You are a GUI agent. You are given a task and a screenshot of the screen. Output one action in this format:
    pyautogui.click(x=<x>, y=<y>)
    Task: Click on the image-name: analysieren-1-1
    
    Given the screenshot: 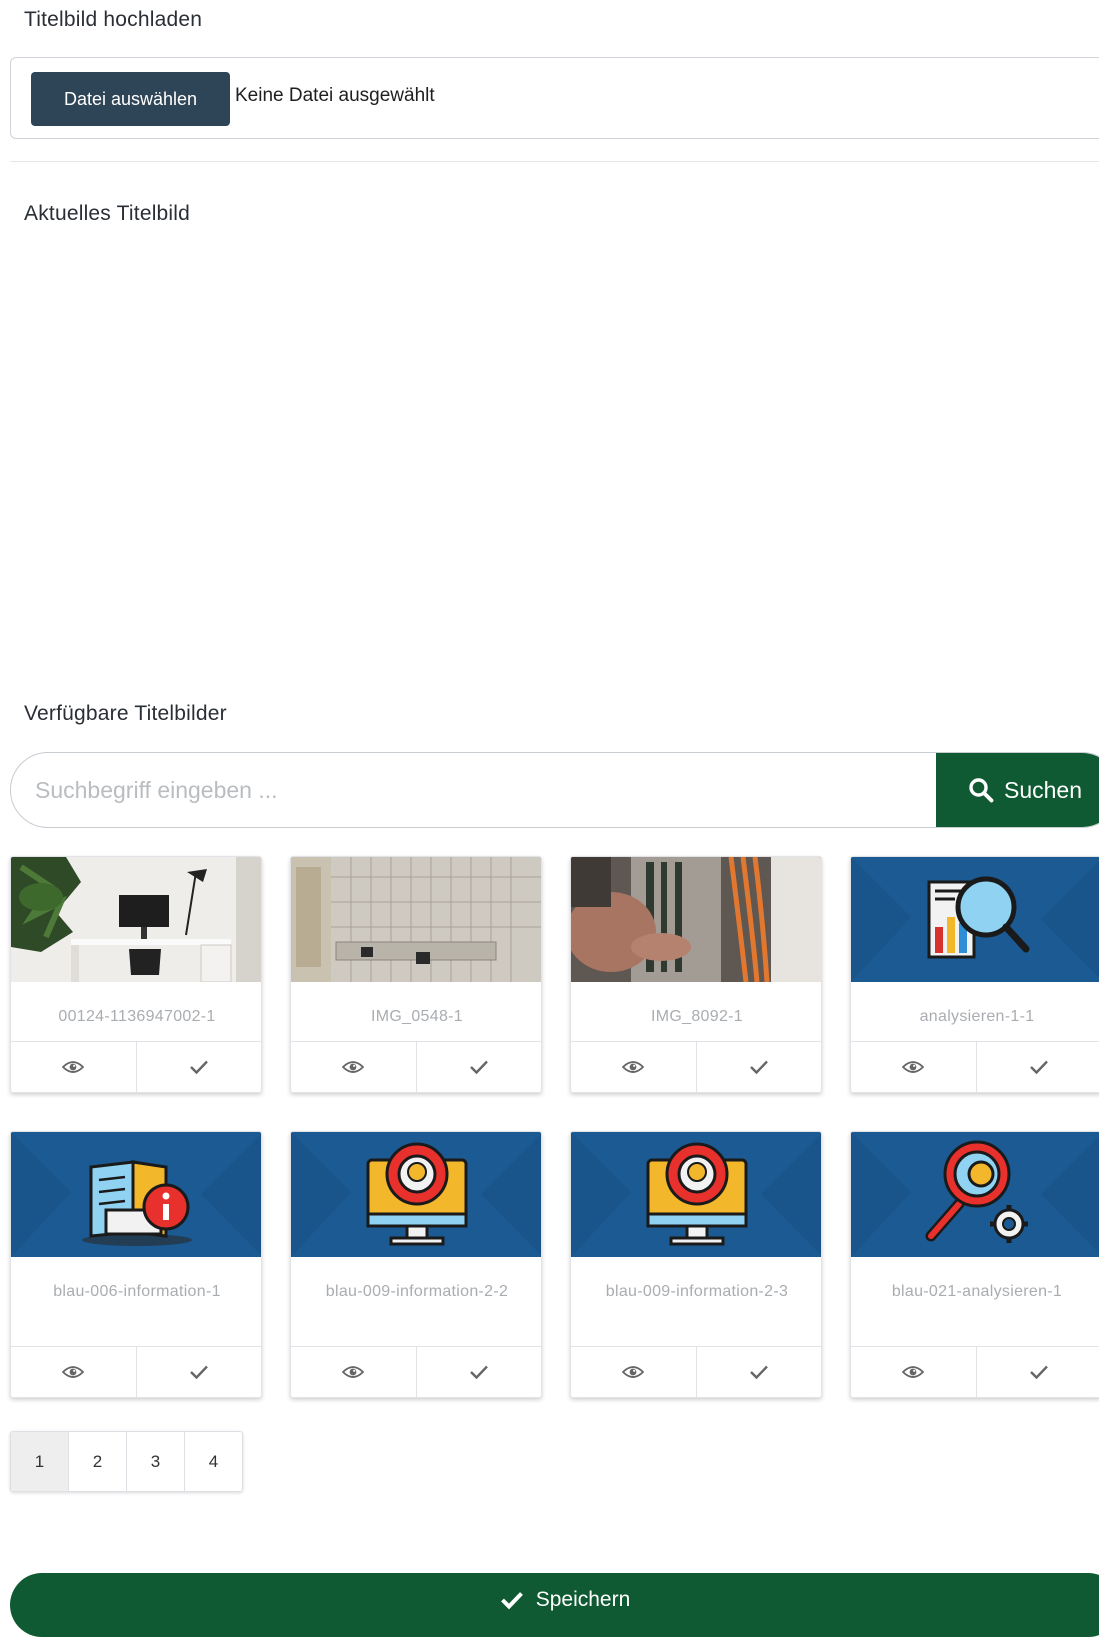 What is the action you would take?
    pyautogui.click(x=975, y=1006)
    